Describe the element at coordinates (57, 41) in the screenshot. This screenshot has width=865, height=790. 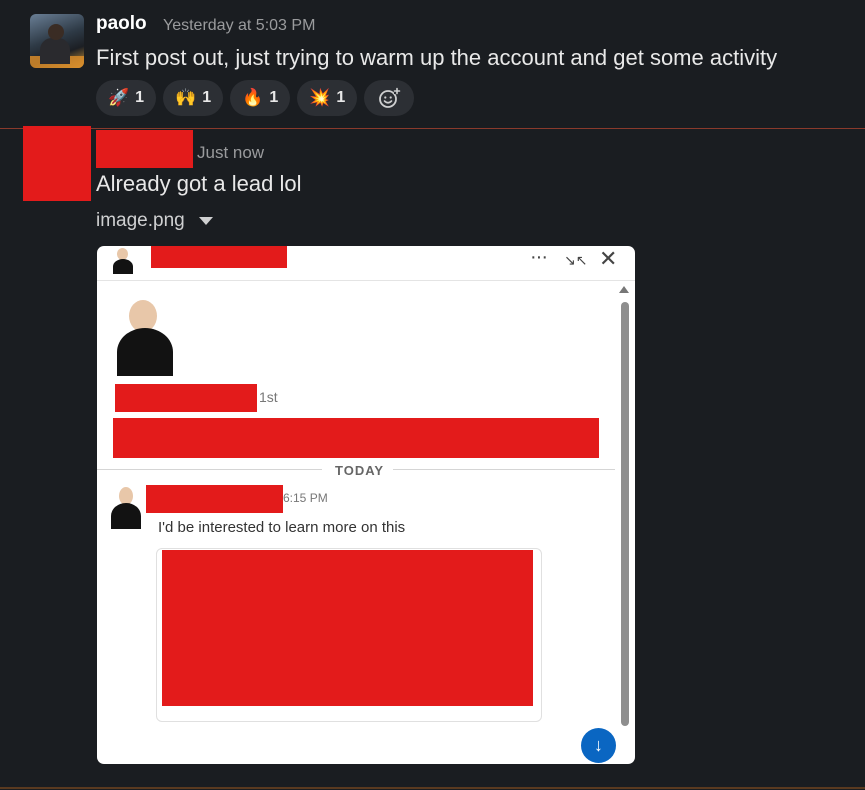
I see `avatar` at that location.